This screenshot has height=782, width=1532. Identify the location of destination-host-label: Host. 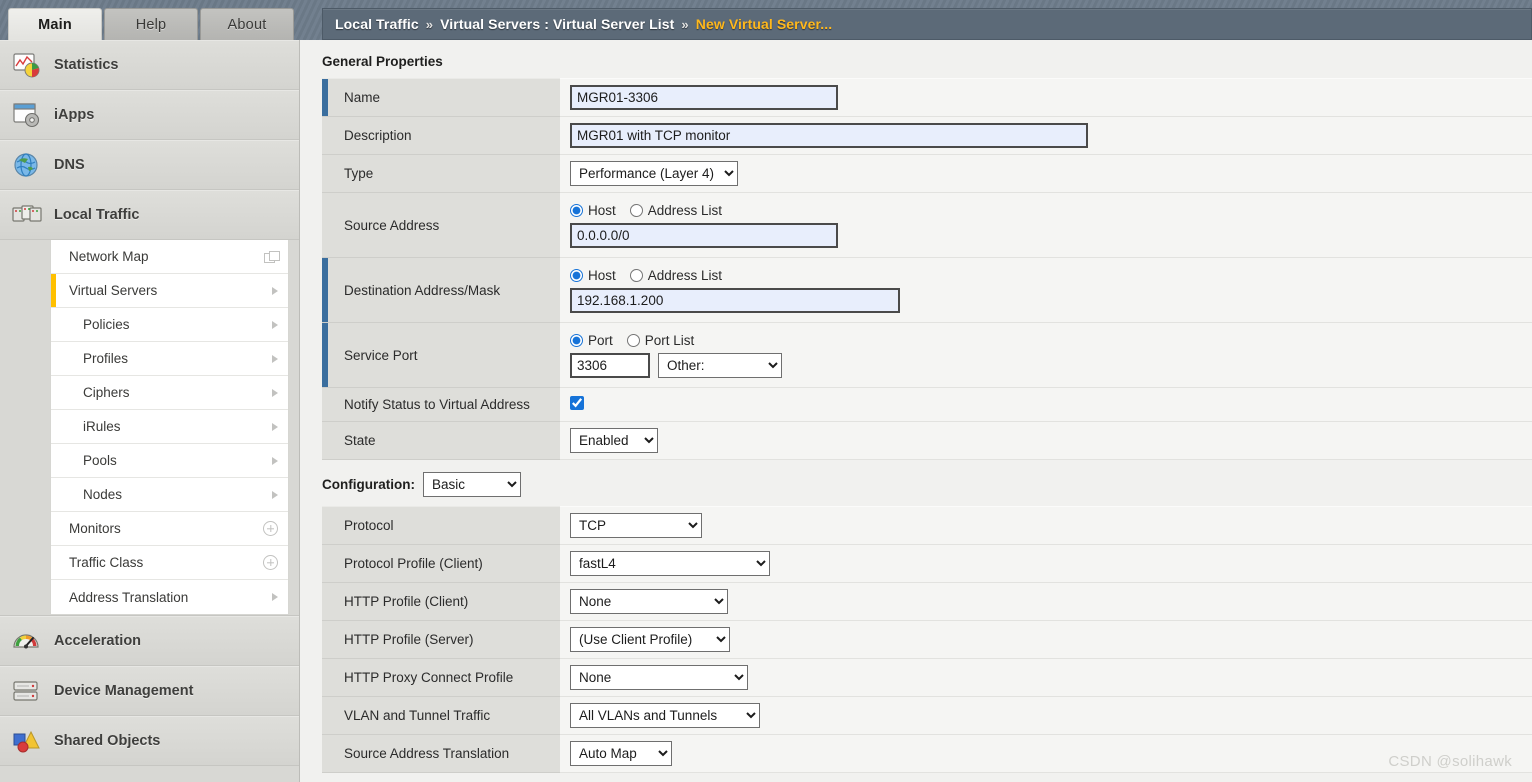
(602, 275).